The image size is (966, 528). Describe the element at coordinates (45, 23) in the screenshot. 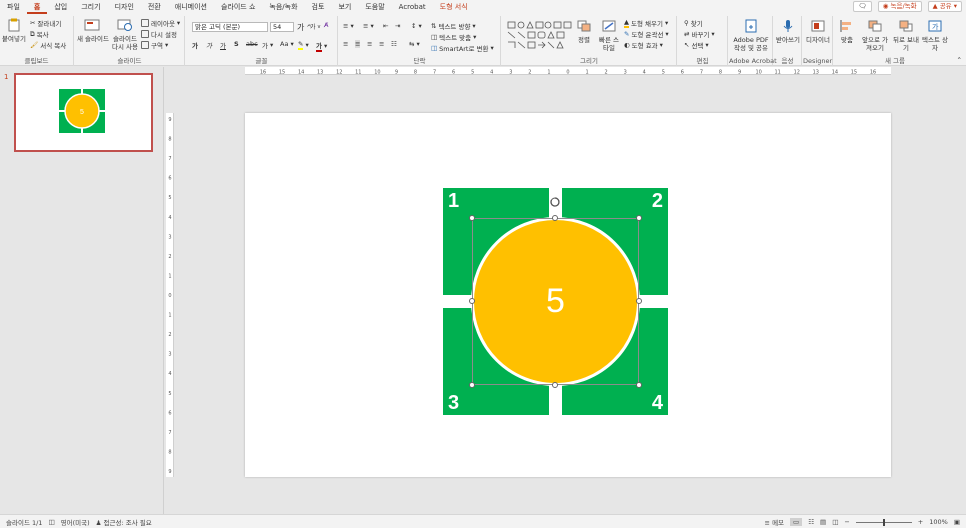

I see `cut-button: ✂ 잘라내기` at that location.